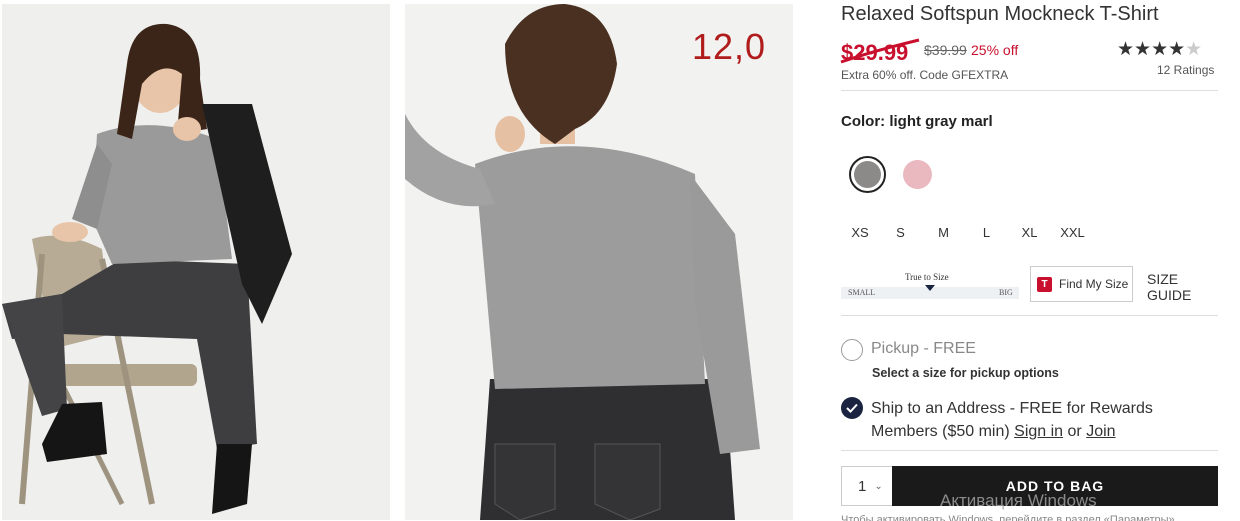 The image size is (1240, 521). I want to click on price-strike-mark, so click(880, 51).